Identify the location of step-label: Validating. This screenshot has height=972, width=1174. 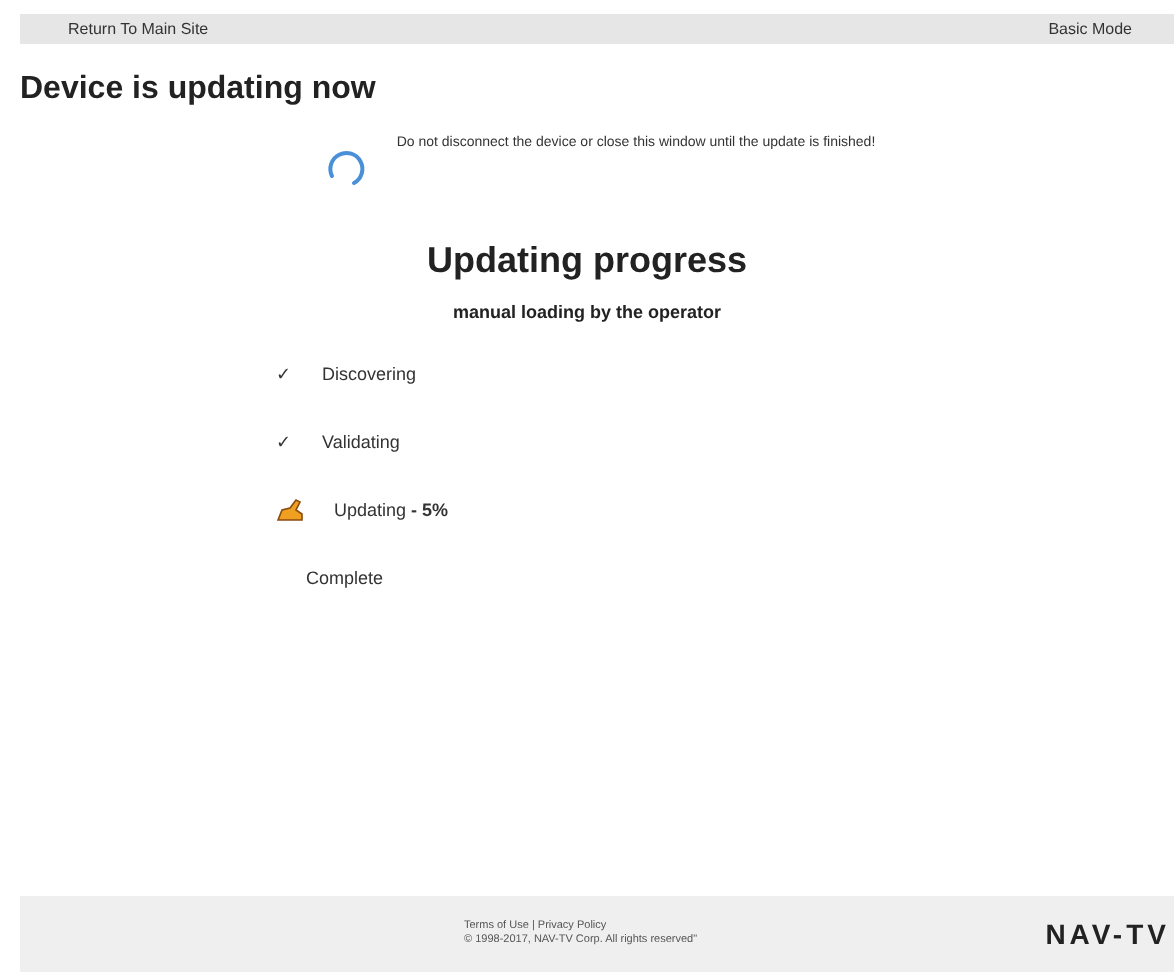
(361, 442).